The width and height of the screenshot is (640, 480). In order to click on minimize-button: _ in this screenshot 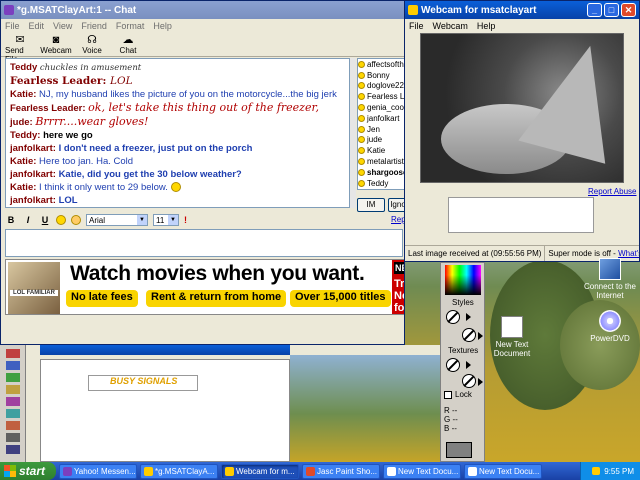, I will do `click(594, 10)`.